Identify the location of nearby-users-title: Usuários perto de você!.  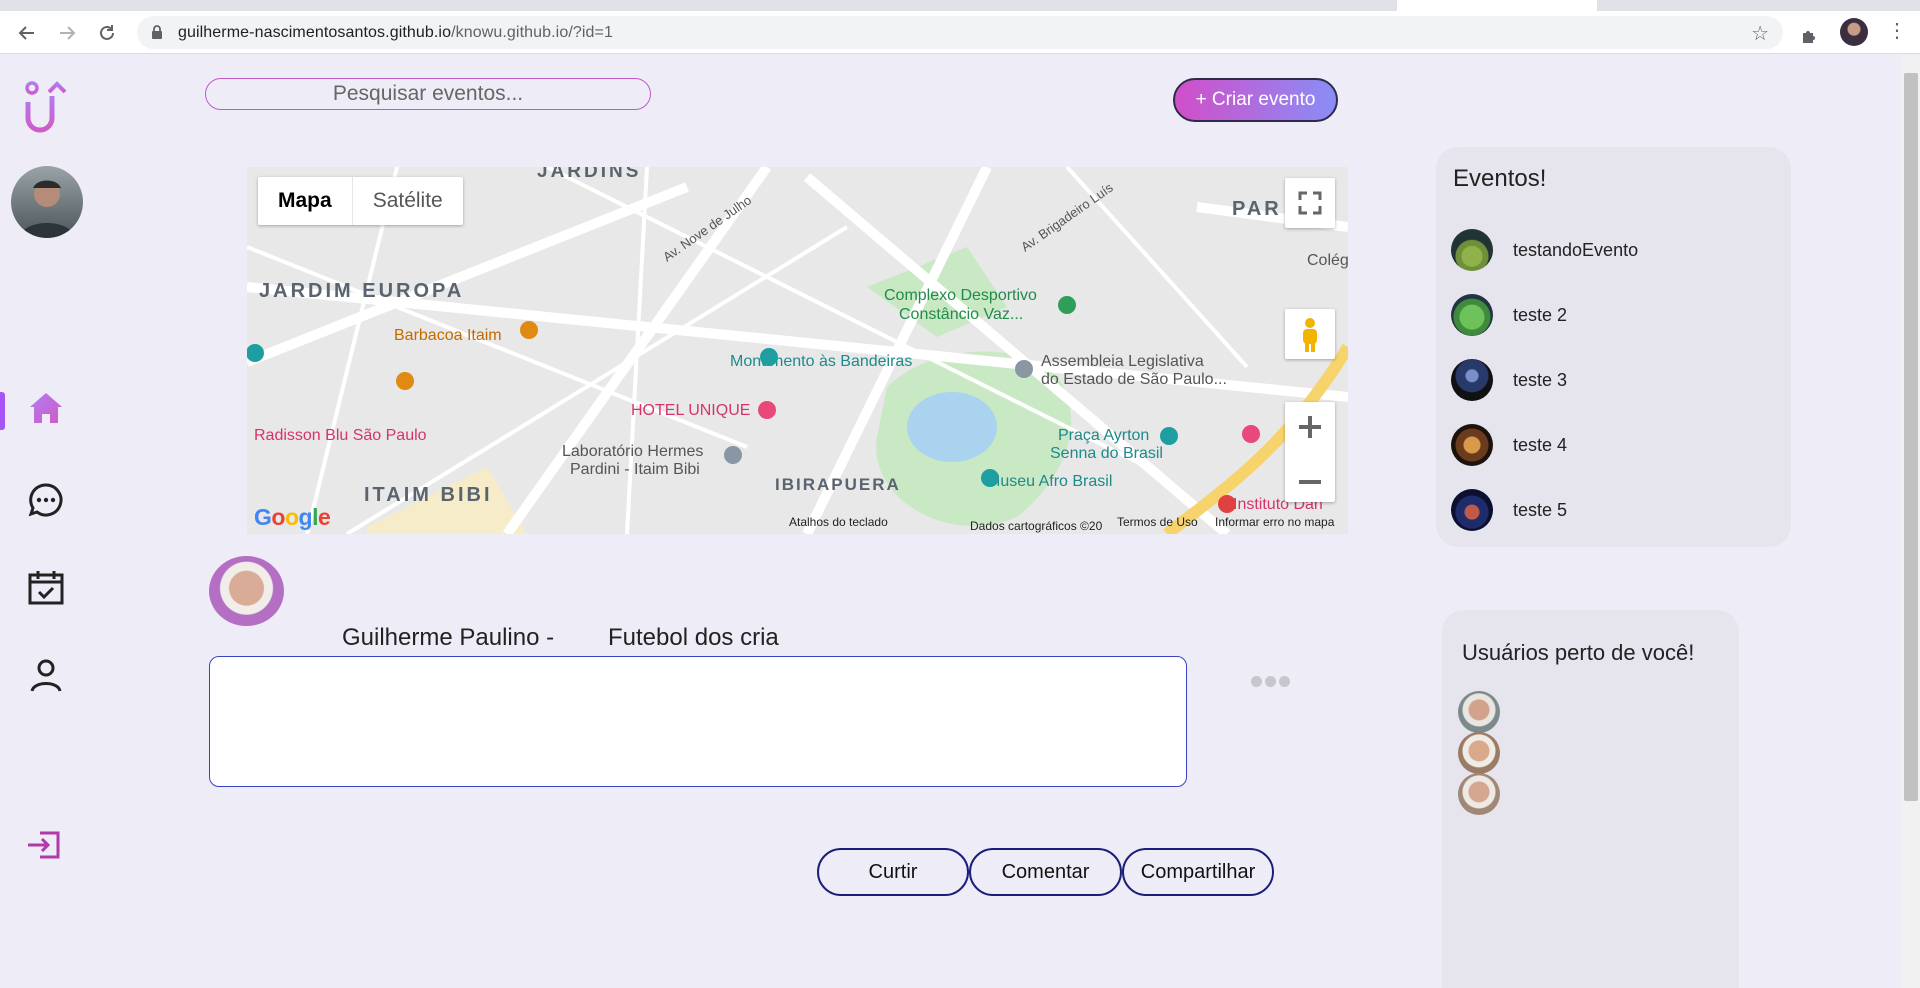
(1578, 652).